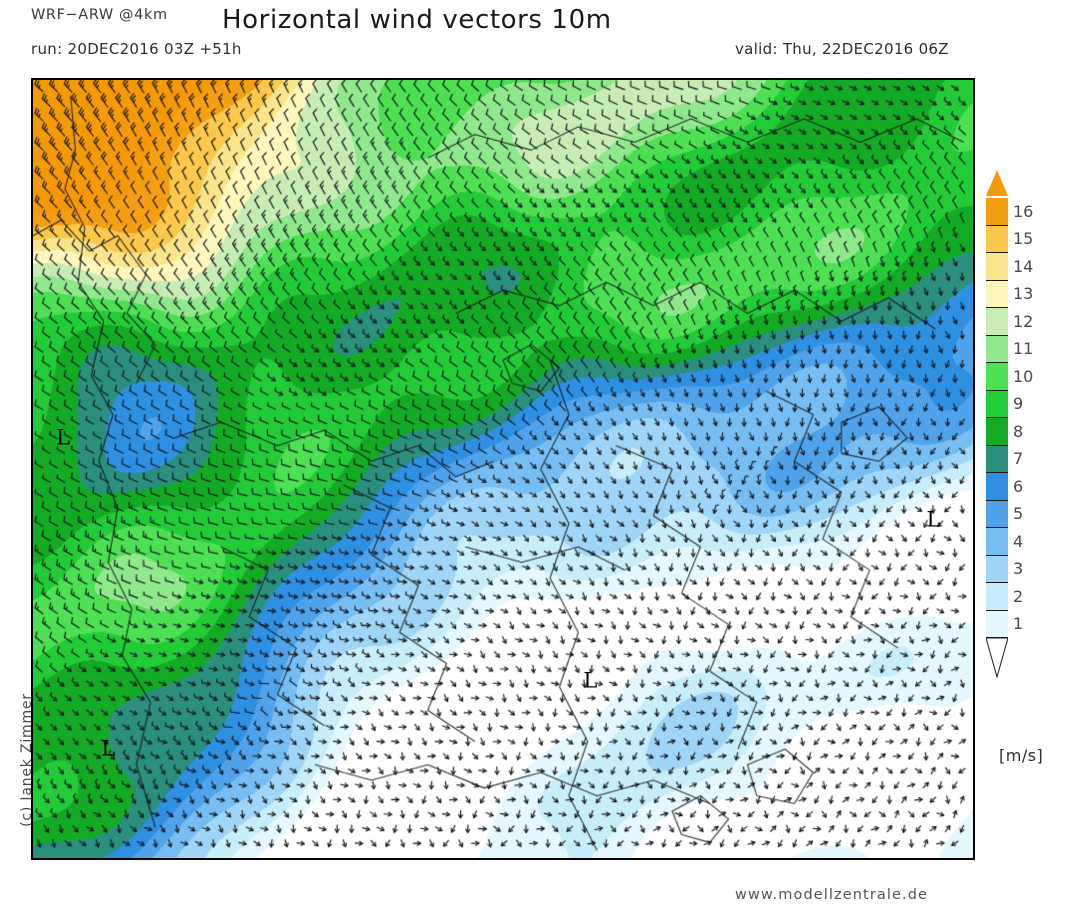 The height and width of the screenshot is (912, 1080). Describe the element at coordinates (832, 895) in the screenshot. I see `source-url-label: www.modellzentrale.de` at that location.